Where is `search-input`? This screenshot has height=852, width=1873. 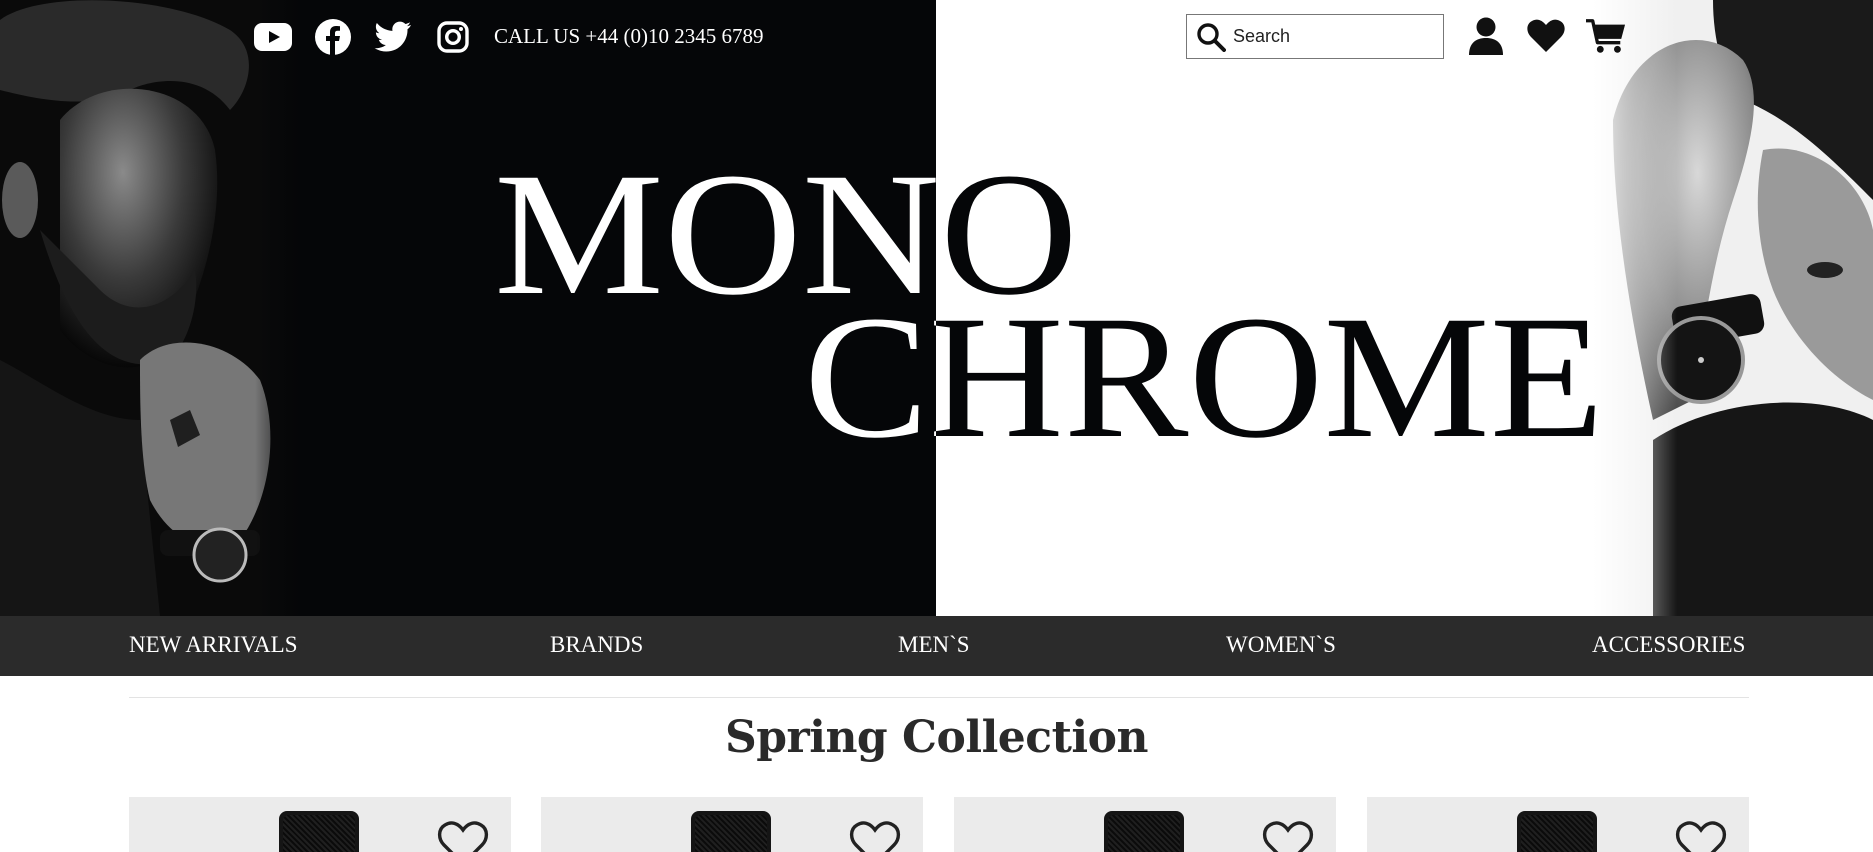 search-input is located at coordinates (1333, 36).